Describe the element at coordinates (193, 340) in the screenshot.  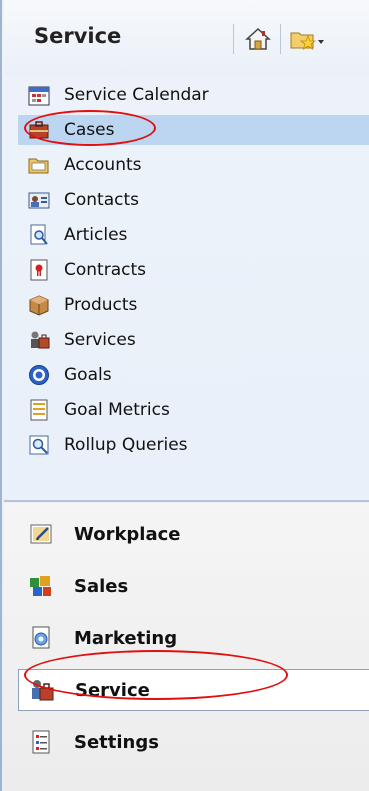
I see `sub-area-services: Services` at that location.